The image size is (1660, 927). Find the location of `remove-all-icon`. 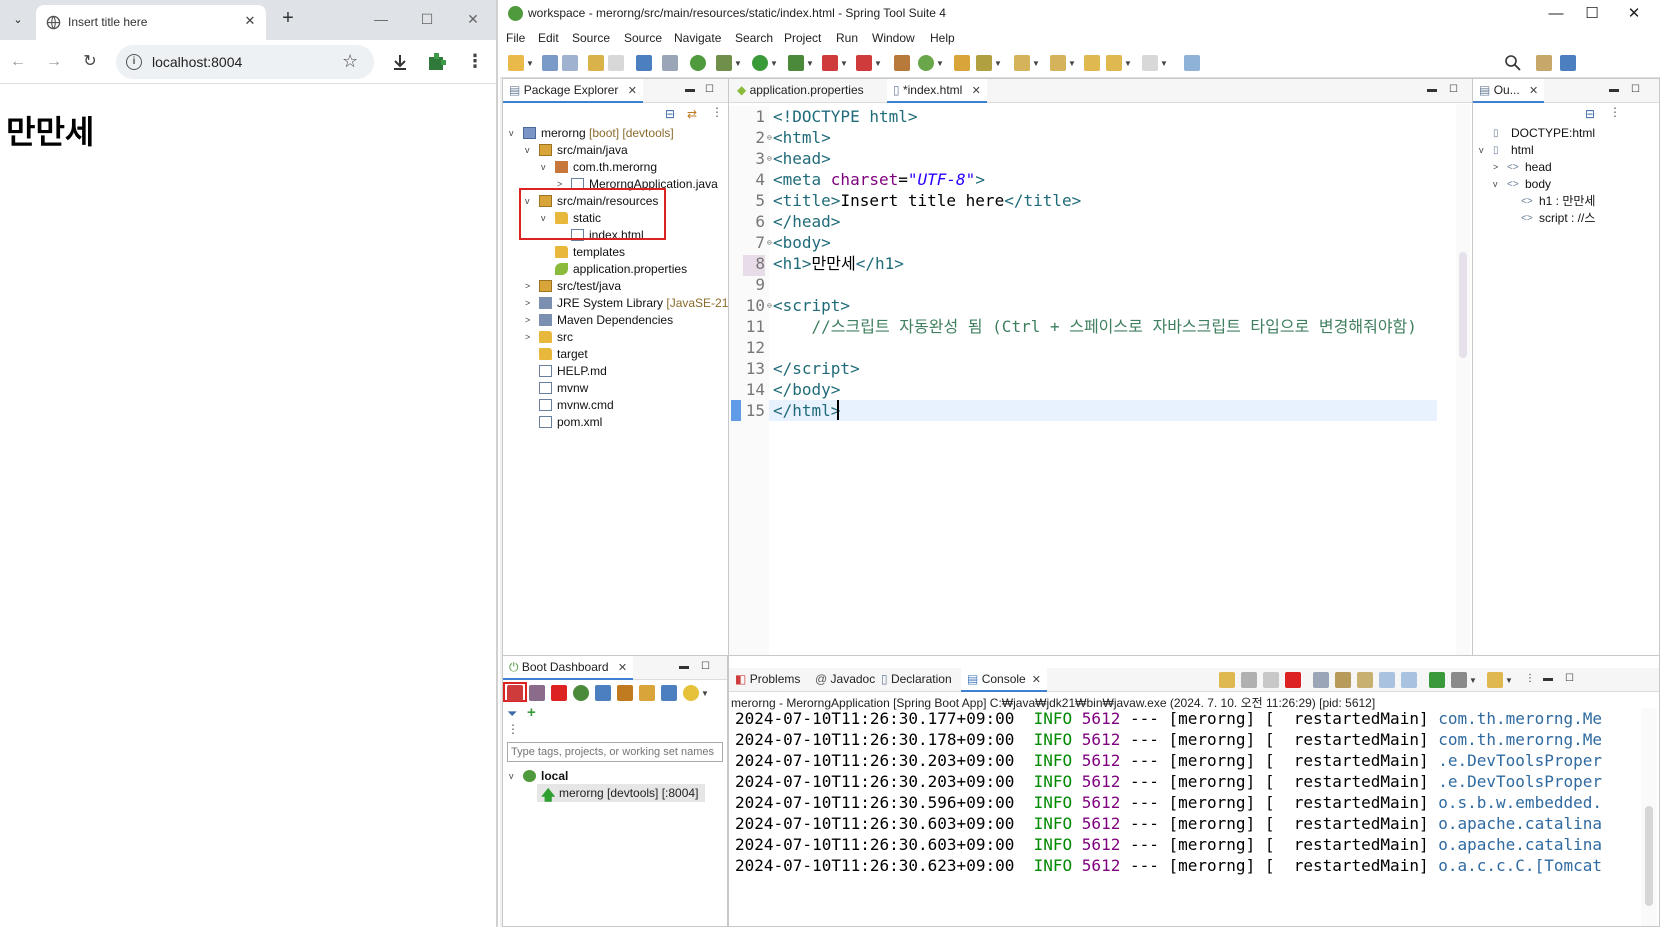

remove-all-icon is located at coordinates (1271, 680).